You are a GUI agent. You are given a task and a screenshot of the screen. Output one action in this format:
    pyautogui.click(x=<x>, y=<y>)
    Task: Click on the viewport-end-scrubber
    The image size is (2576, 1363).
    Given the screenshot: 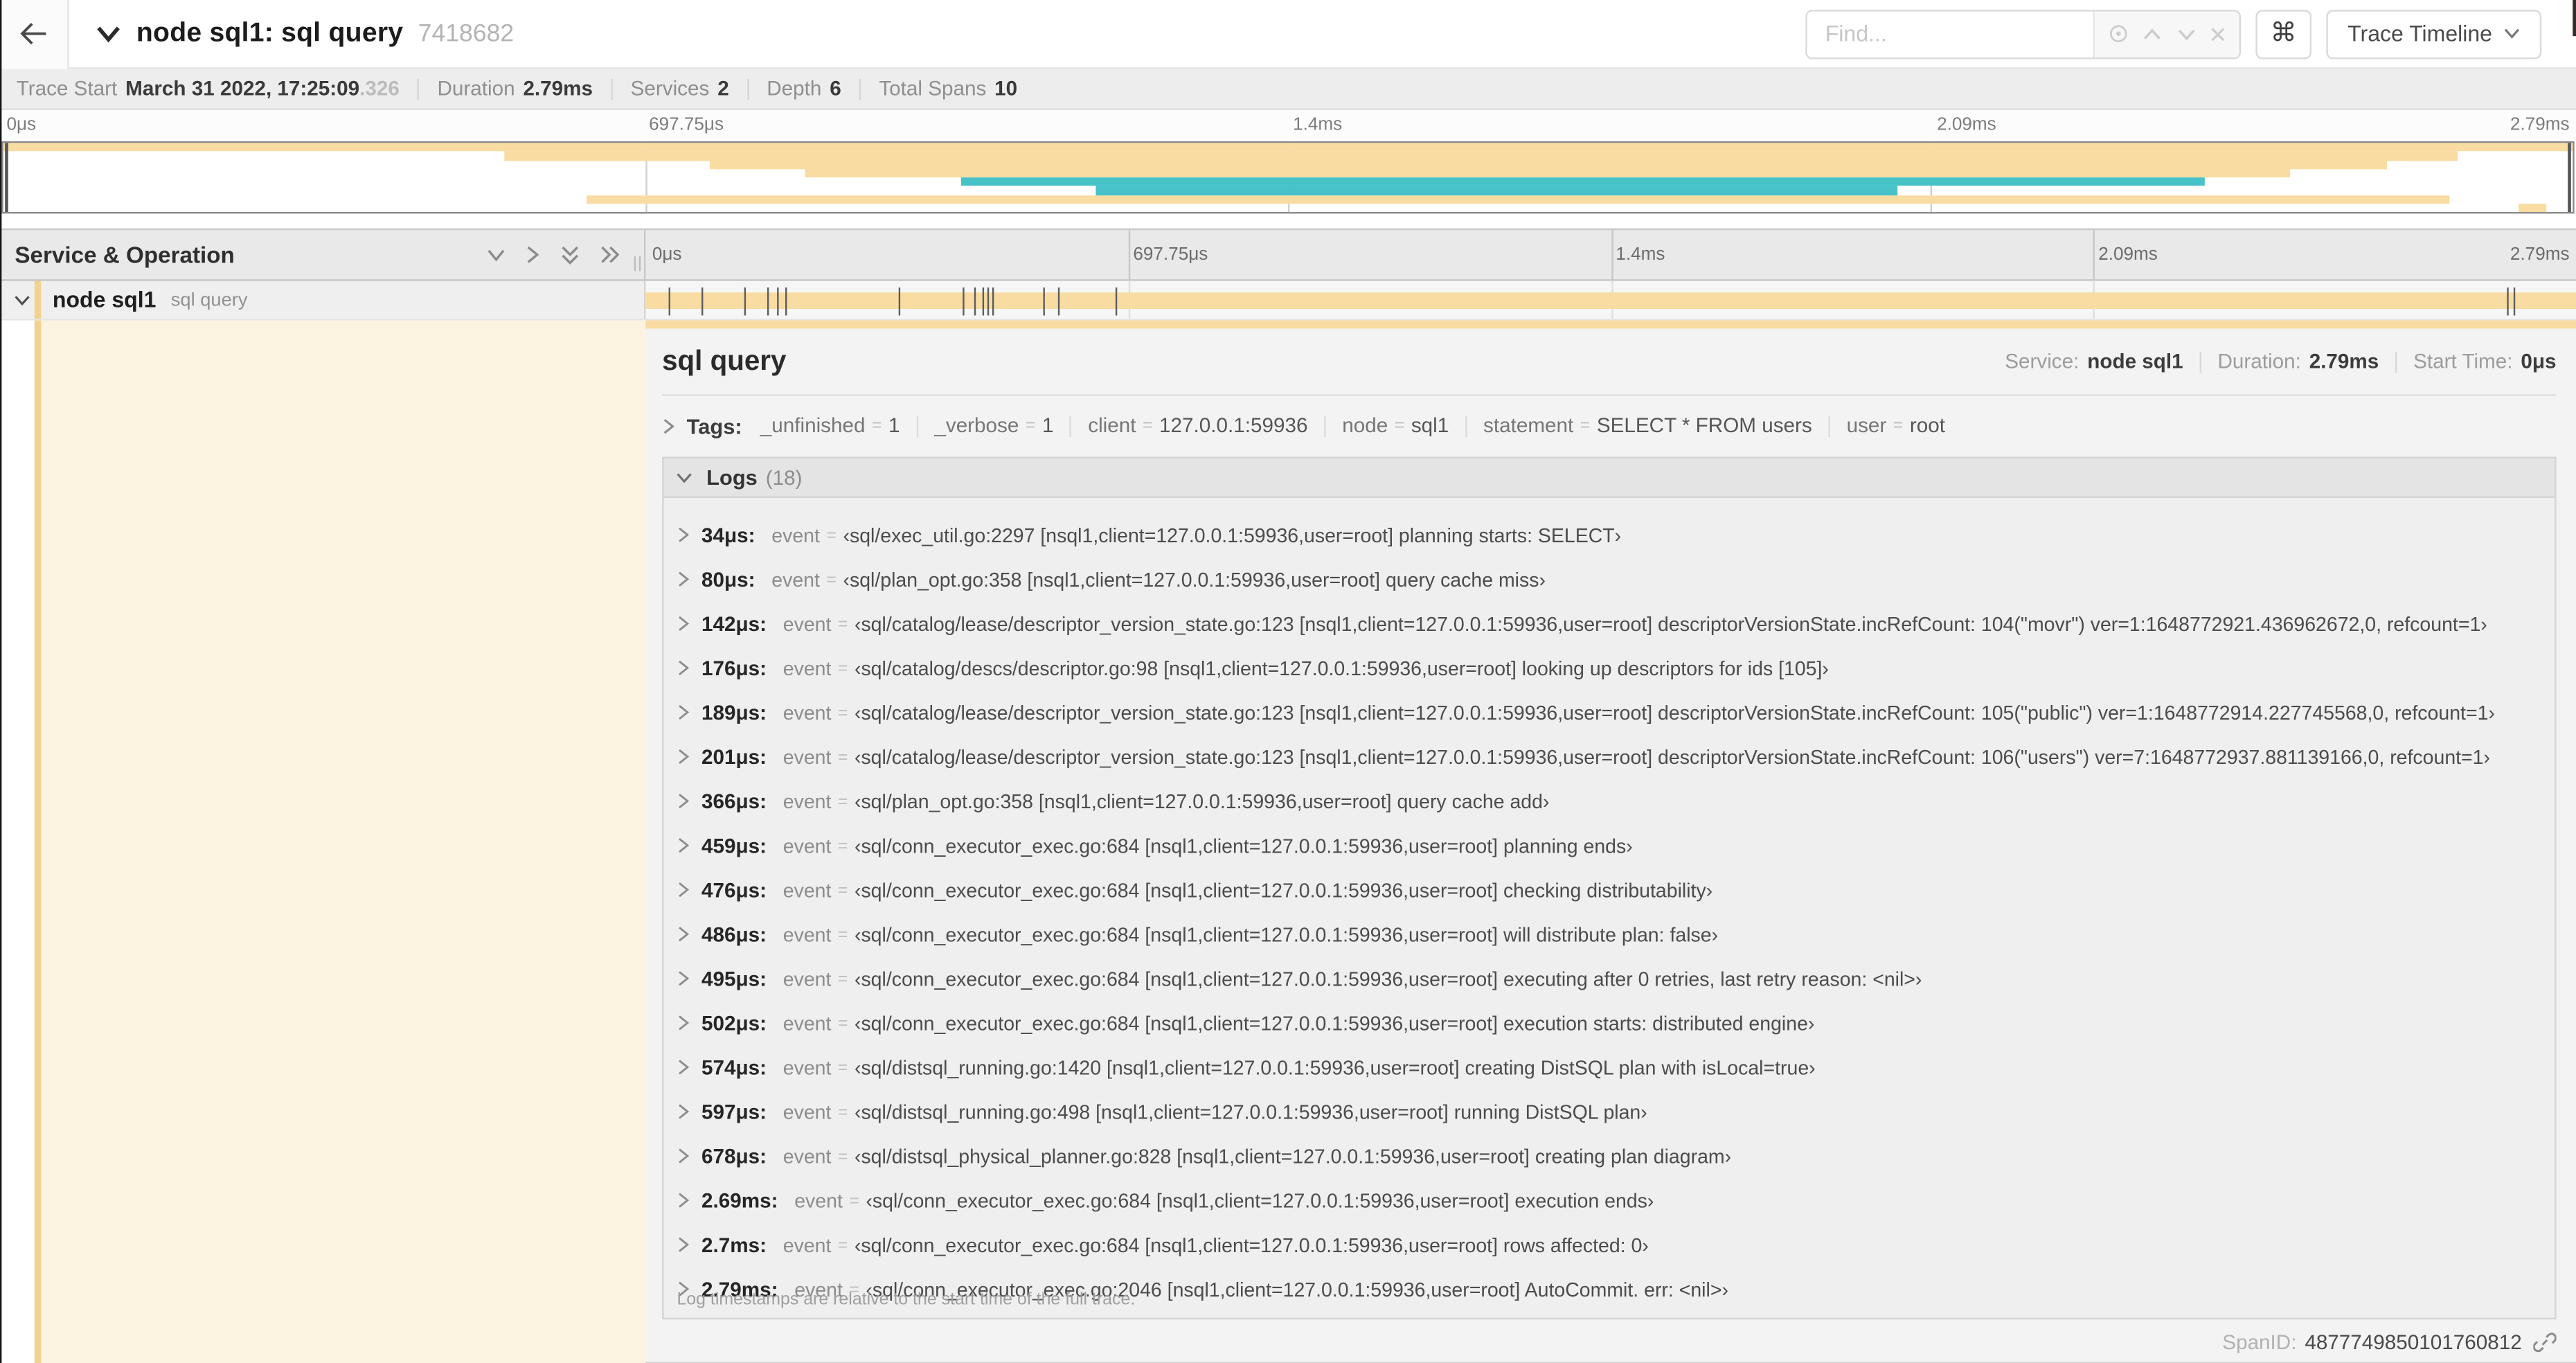 What is the action you would take?
    pyautogui.click(x=2569, y=178)
    